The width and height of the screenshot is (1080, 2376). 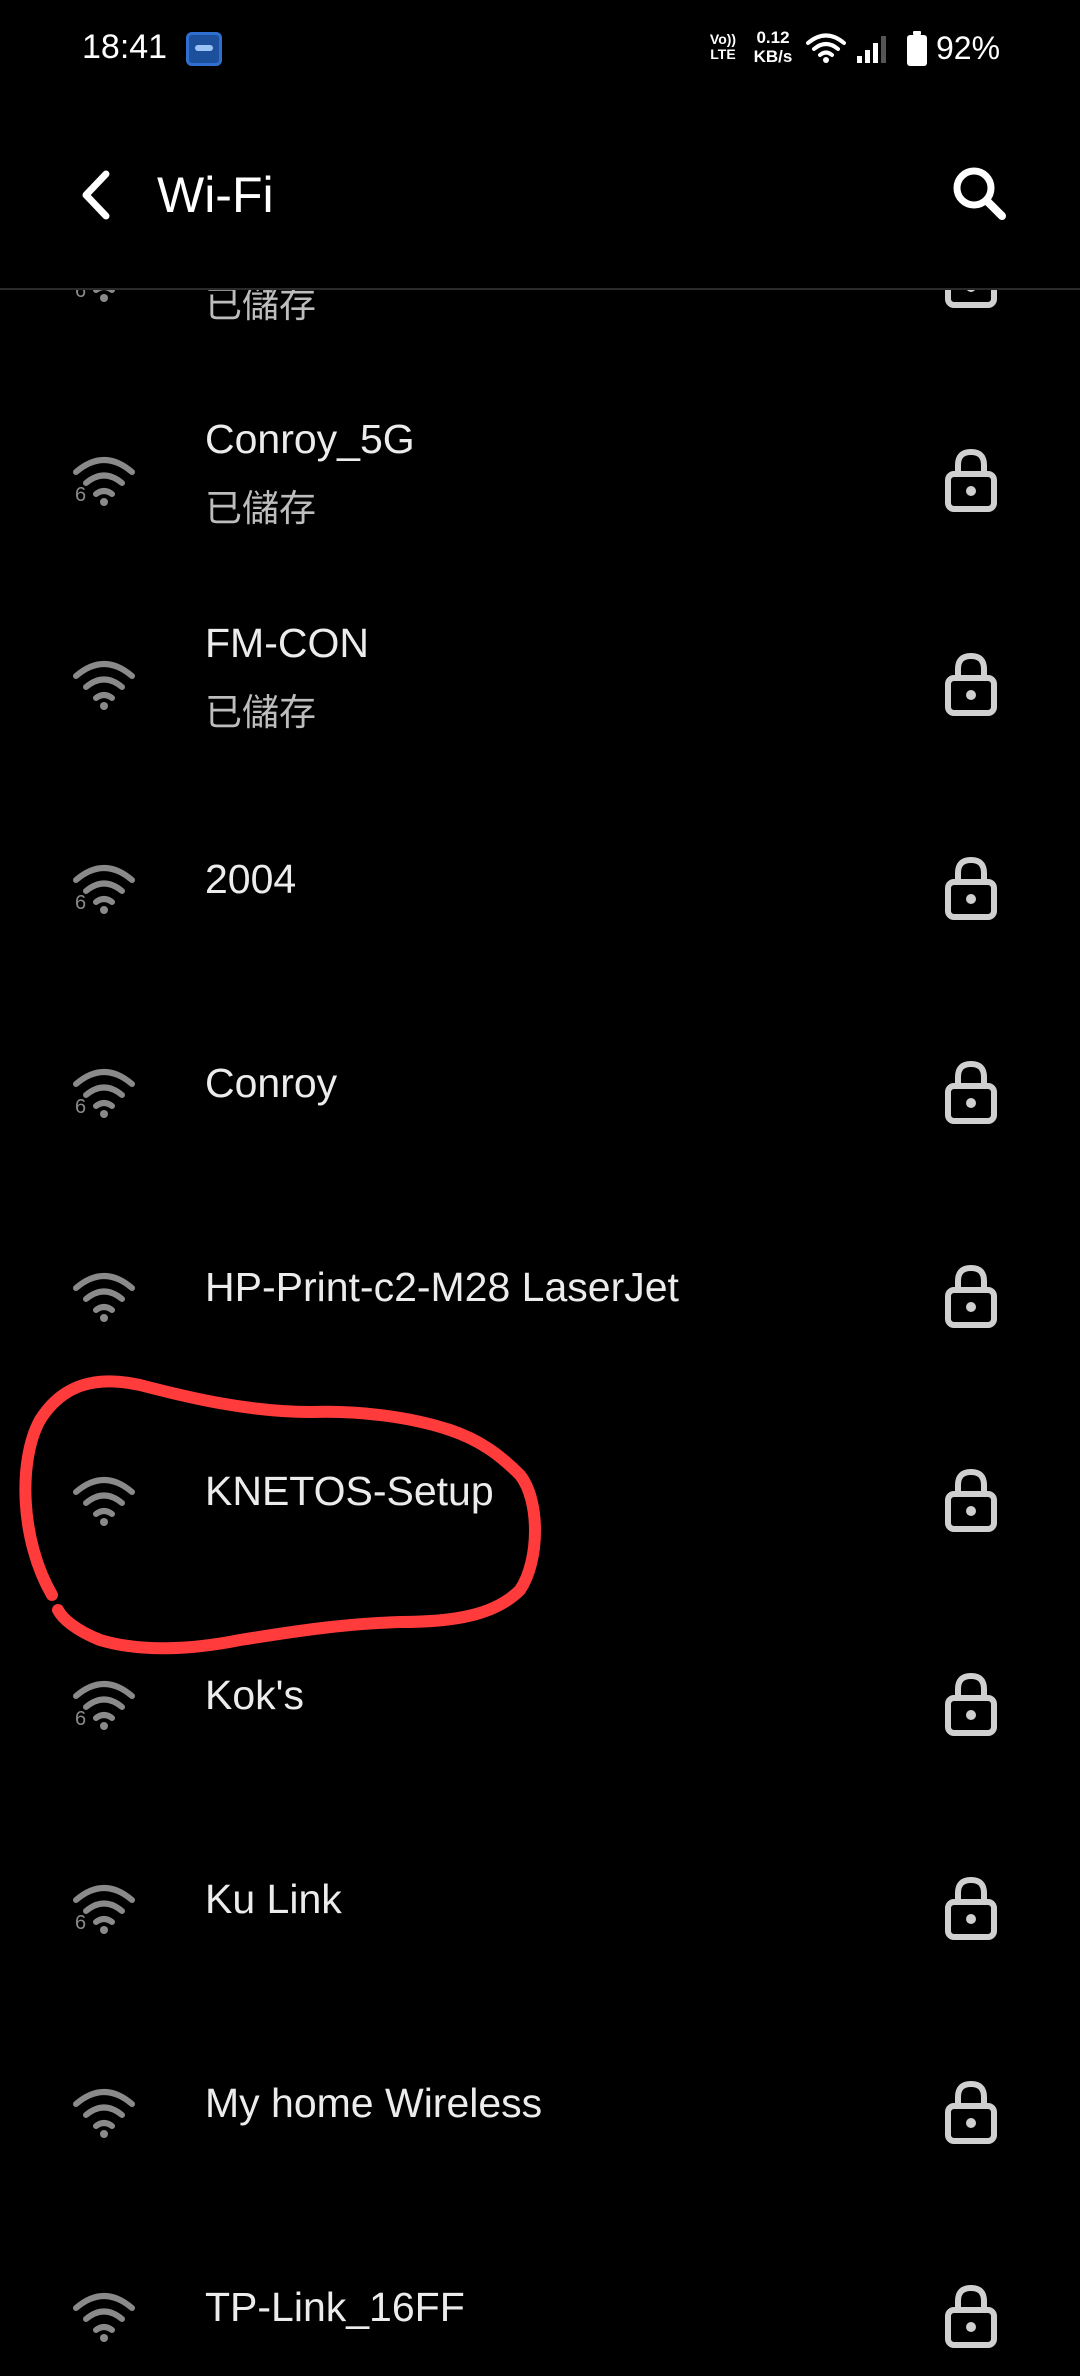 I want to click on network-name: HP-Print-c2-M28 LaserJet, so click(x=442, y=1287).